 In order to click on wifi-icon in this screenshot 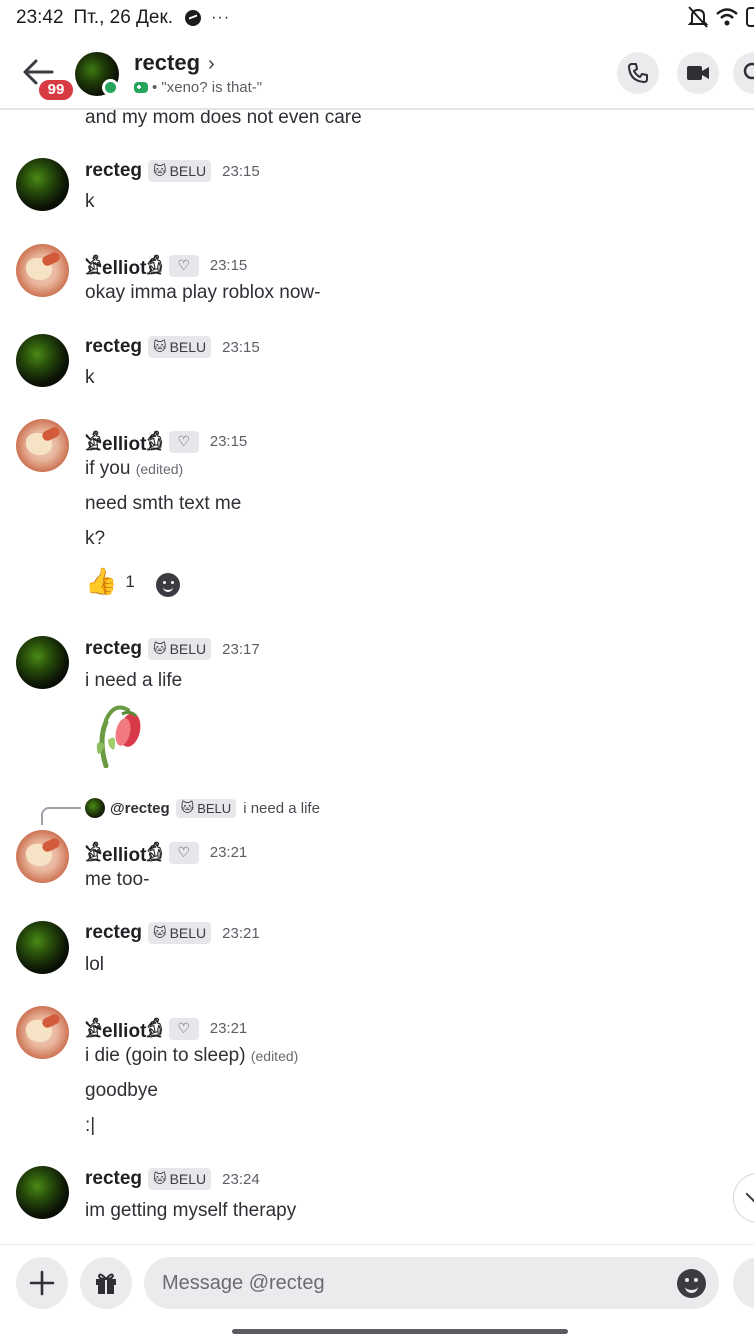, I will do `click(727, 17)`.